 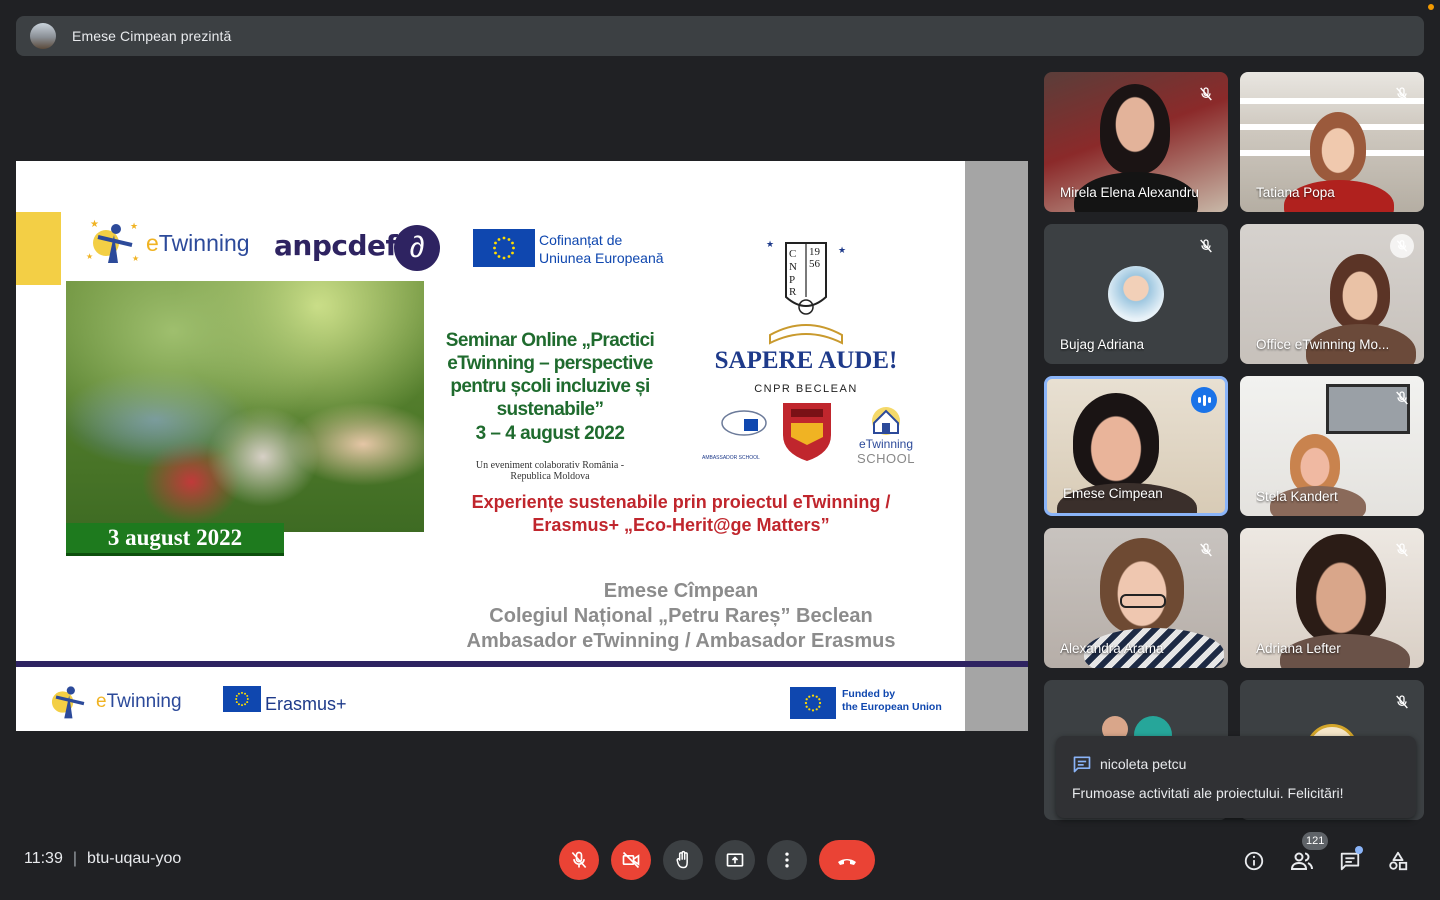 I want to click on funded-eu-flag-icon, so click(x=813, y=703).